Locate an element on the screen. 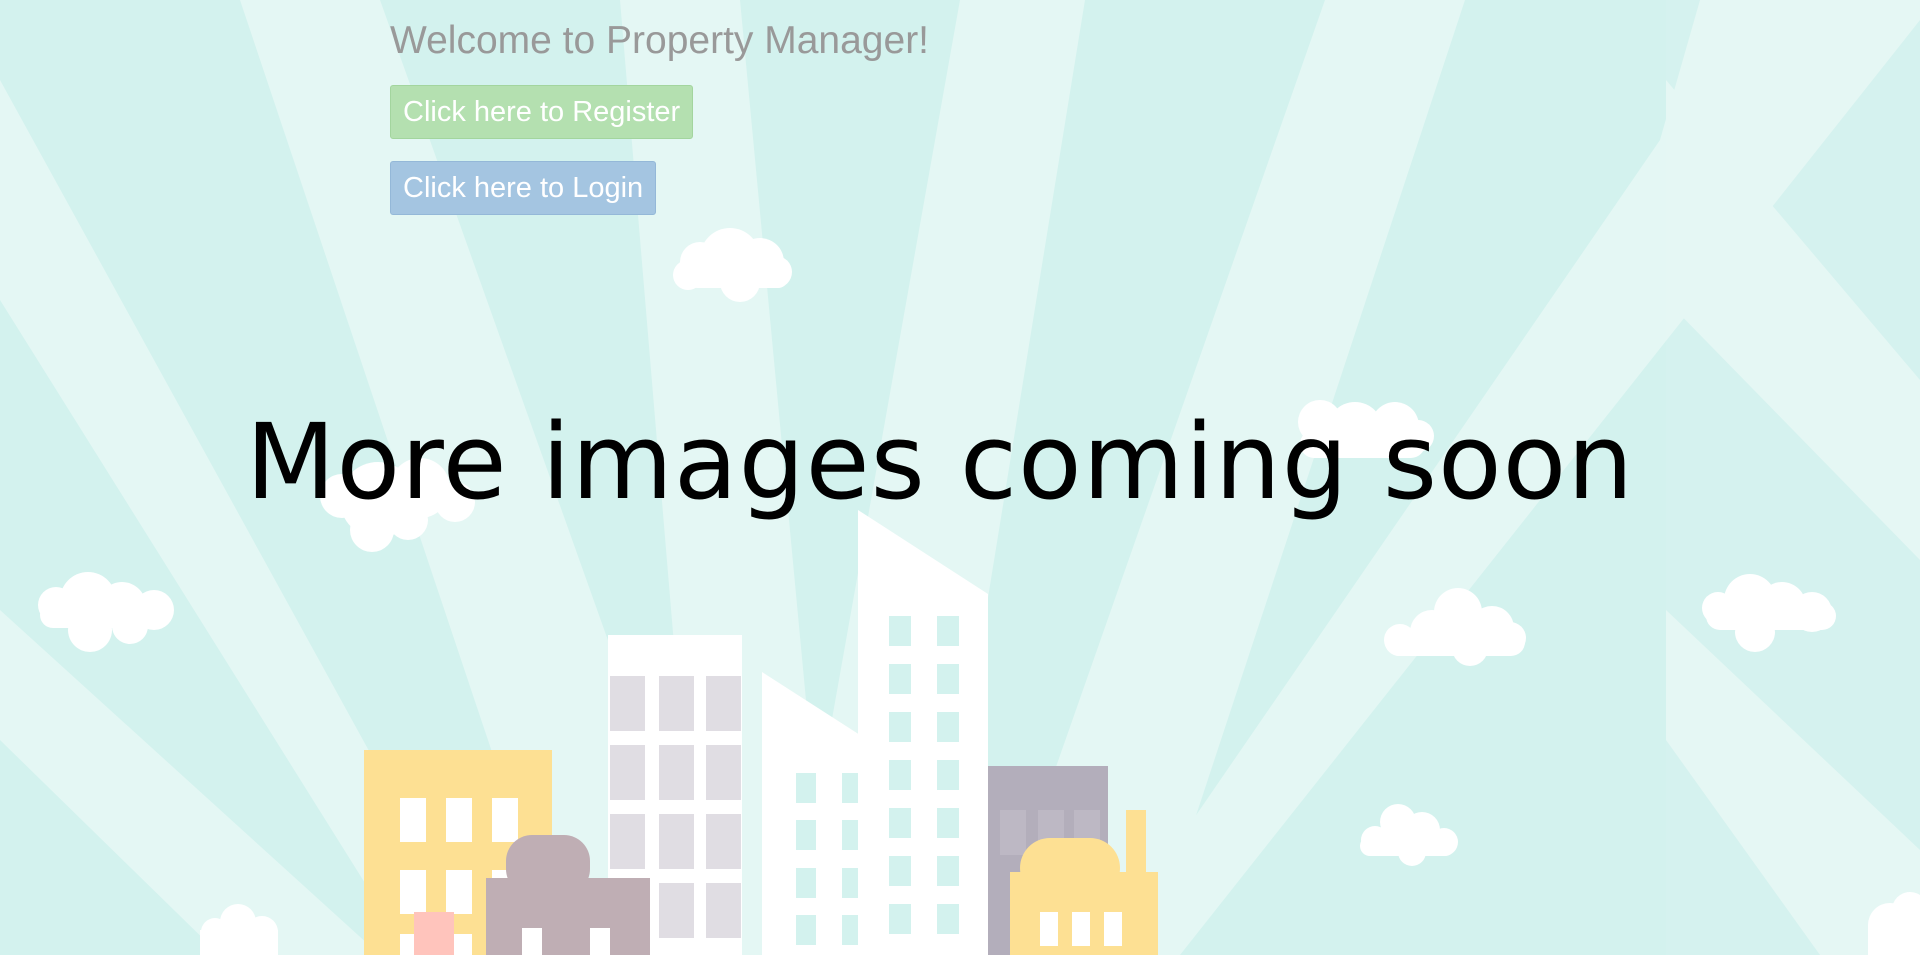 The image size is (1920, 955). login-button: Click here to Login is located at coordinates (523, 188).